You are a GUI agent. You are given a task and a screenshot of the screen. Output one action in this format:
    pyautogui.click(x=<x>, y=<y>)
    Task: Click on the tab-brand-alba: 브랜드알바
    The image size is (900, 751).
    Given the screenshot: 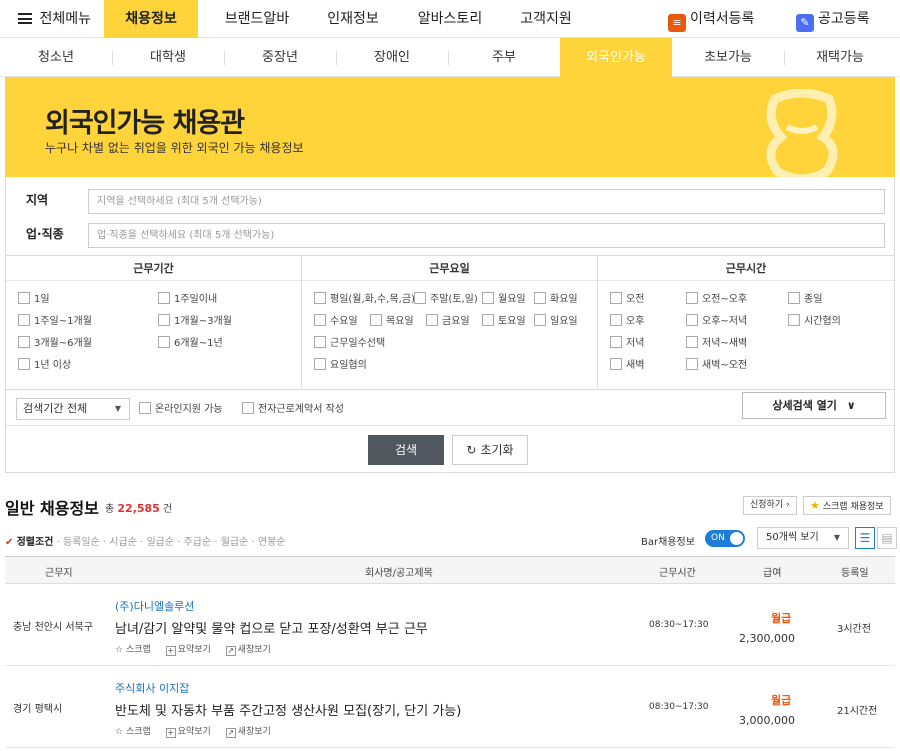 What is the action you would take?
    pyautogui.click(x=257, y=19)
    